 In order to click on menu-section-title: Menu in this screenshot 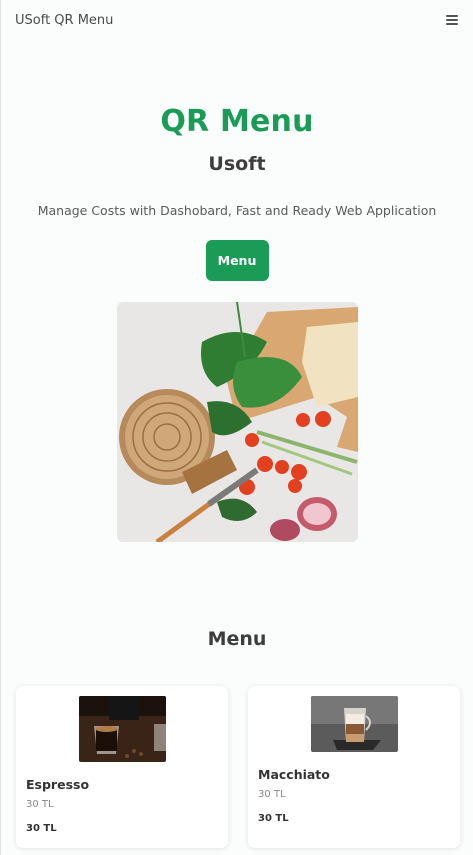, I will do `click(237, 639)`.